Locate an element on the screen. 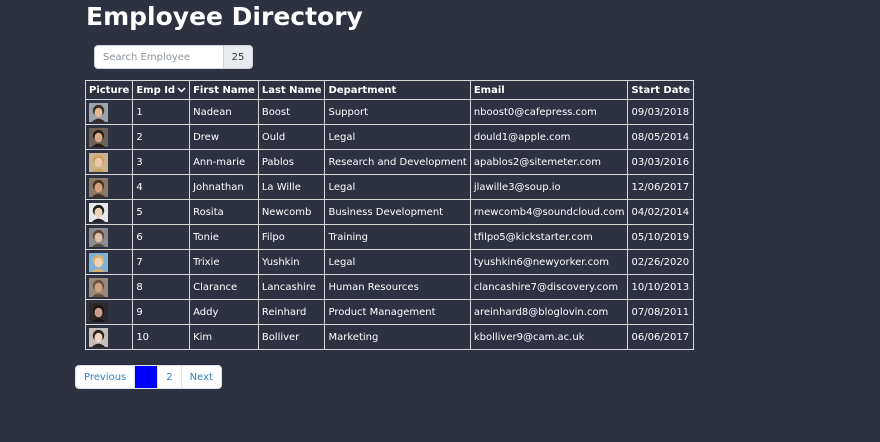 Image resolution: width=880 pixels, height=442 pixels. table-row: 2 Drew Ould Legal dould1@apple.com 08/05/2014 is located at coordinates (389, 137).